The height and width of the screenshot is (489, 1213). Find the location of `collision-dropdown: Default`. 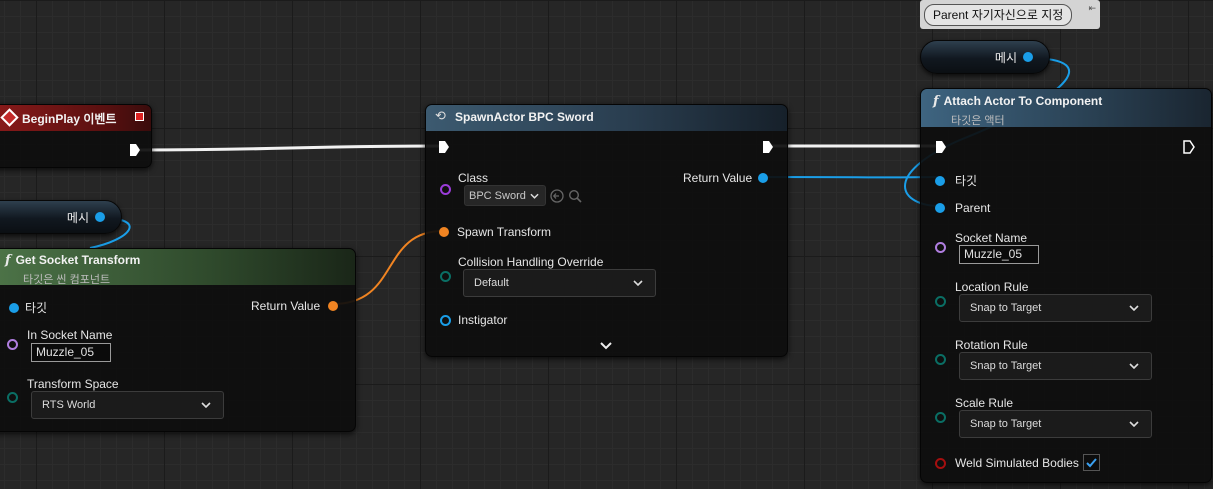

collision-dropdown: Default is located at coordinates (559, 283).